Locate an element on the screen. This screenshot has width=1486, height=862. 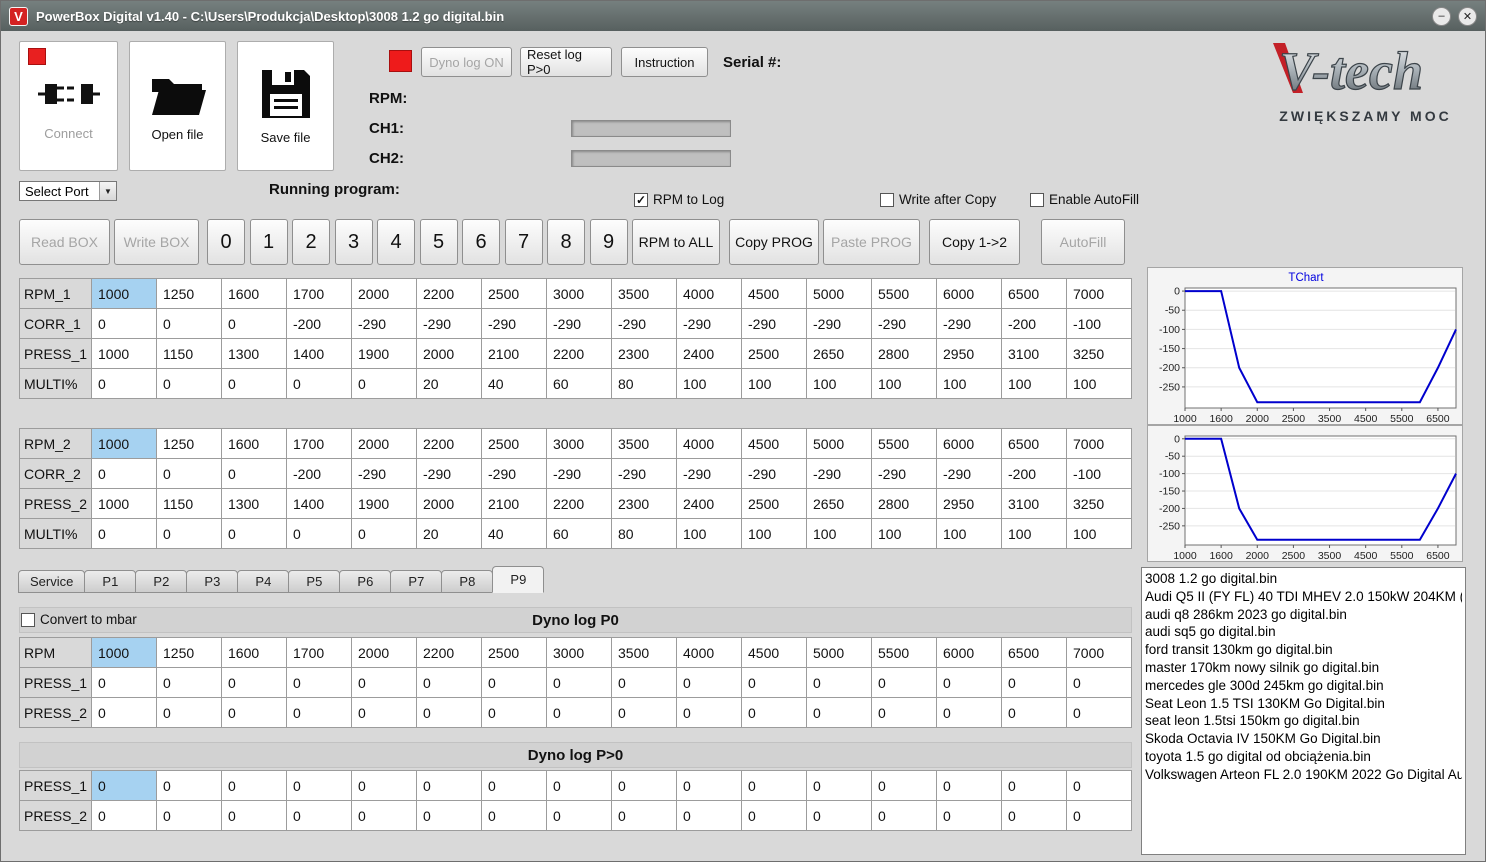
table-cell: 3000 is located at coordinates (579, 293).